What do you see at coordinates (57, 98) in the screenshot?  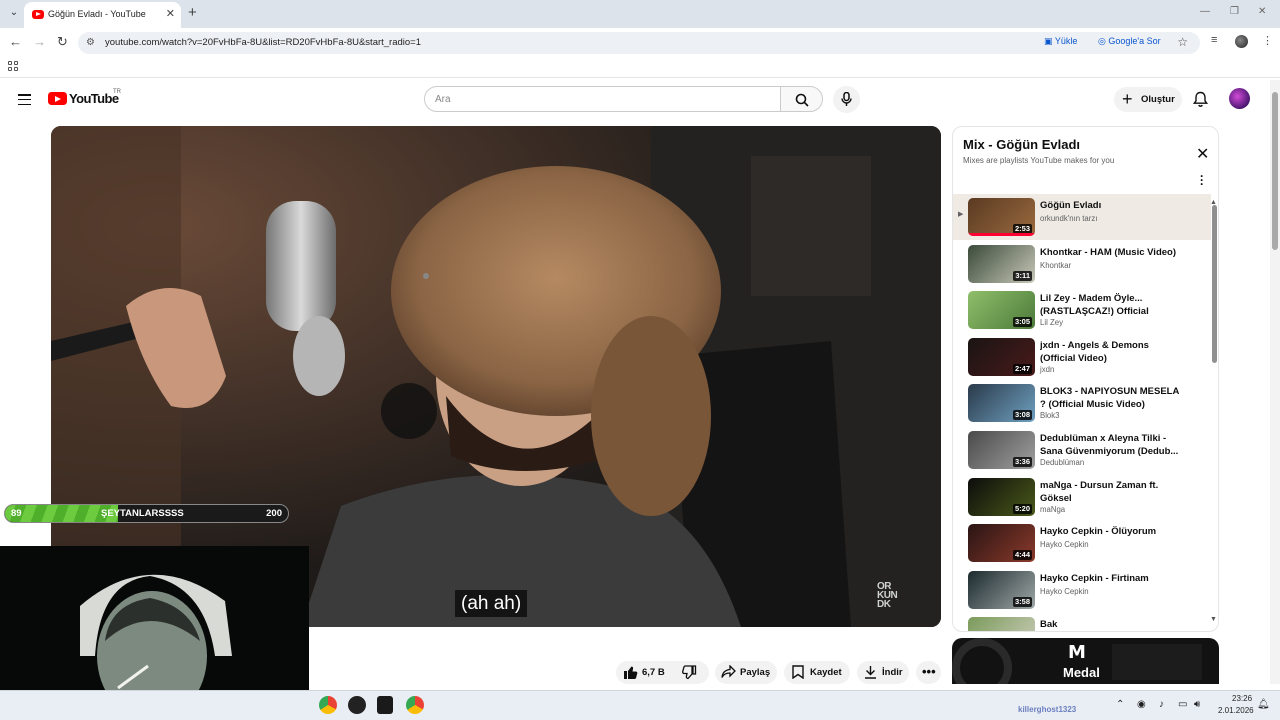 I see `youtube-logo-icon` at bounding box center [57, 98].